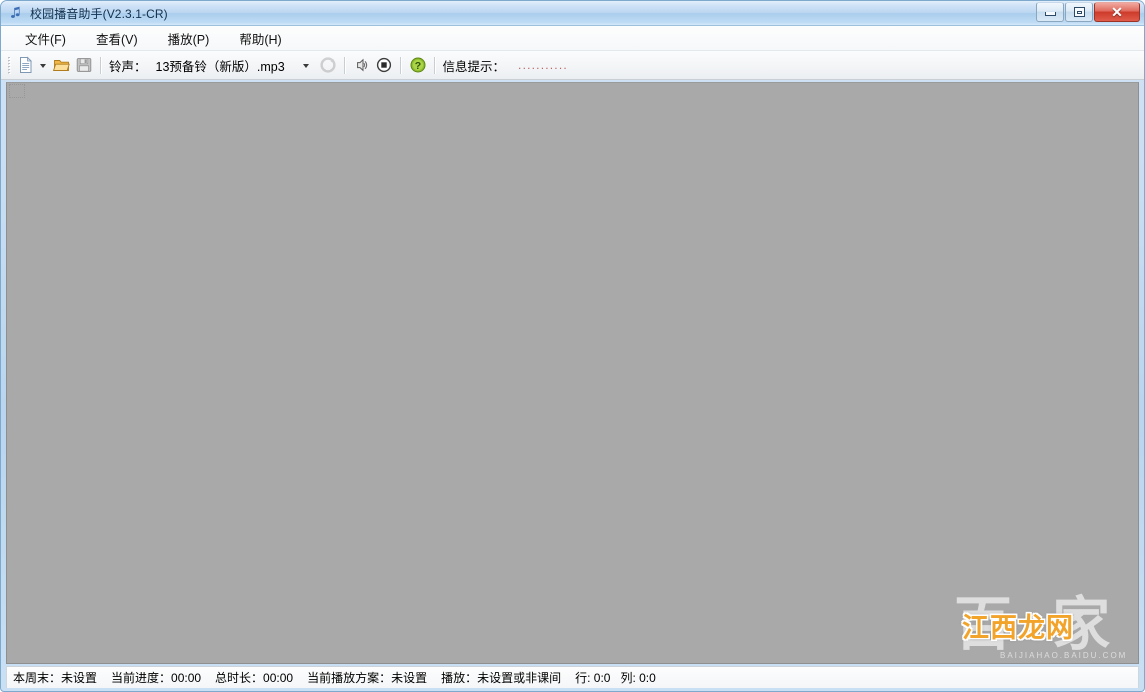  What do you see at coordinates (117, 38) in the screenshot?
I see `menu-view: 查看(V)` at bounding box center [117, 38].